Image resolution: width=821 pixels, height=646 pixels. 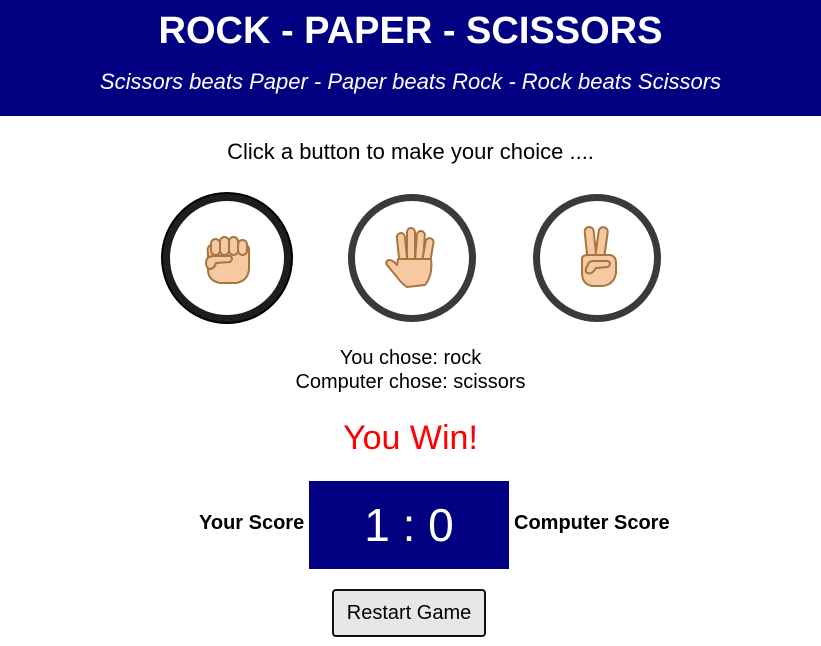 What do you see at coordinates (410, 358) in the screenshot?
I see `player-choice-text: You chose: rock` at bounding box center [410, 358].